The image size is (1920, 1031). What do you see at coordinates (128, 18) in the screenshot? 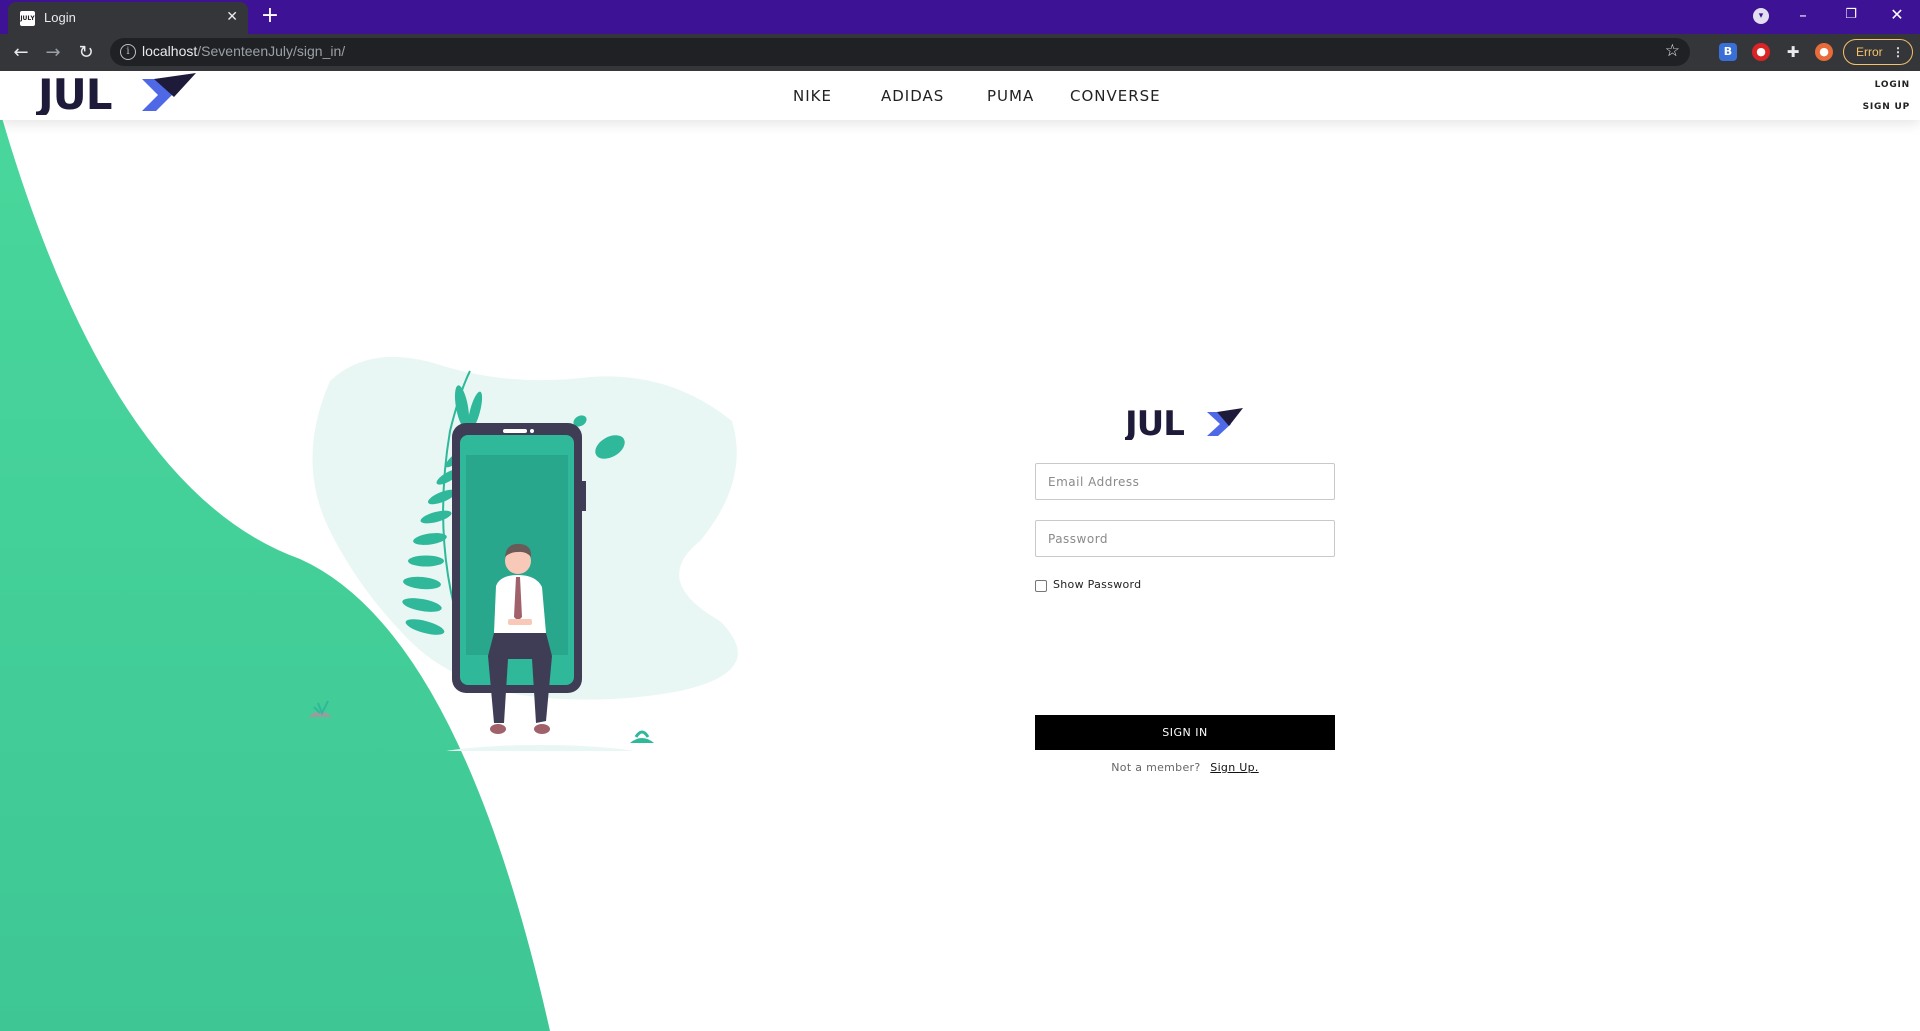
I see `browser-tab: JULY Login ✕` at bounding box center [128, 18].